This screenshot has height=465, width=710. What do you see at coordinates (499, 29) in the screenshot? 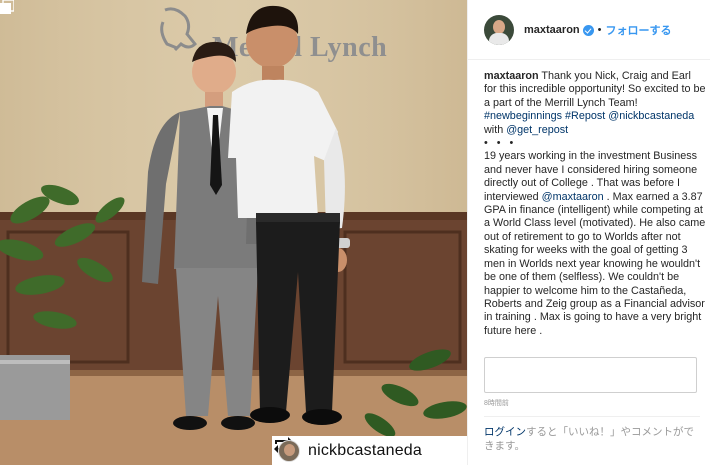
I see `author-avatar` at bounding box center [499, 29].